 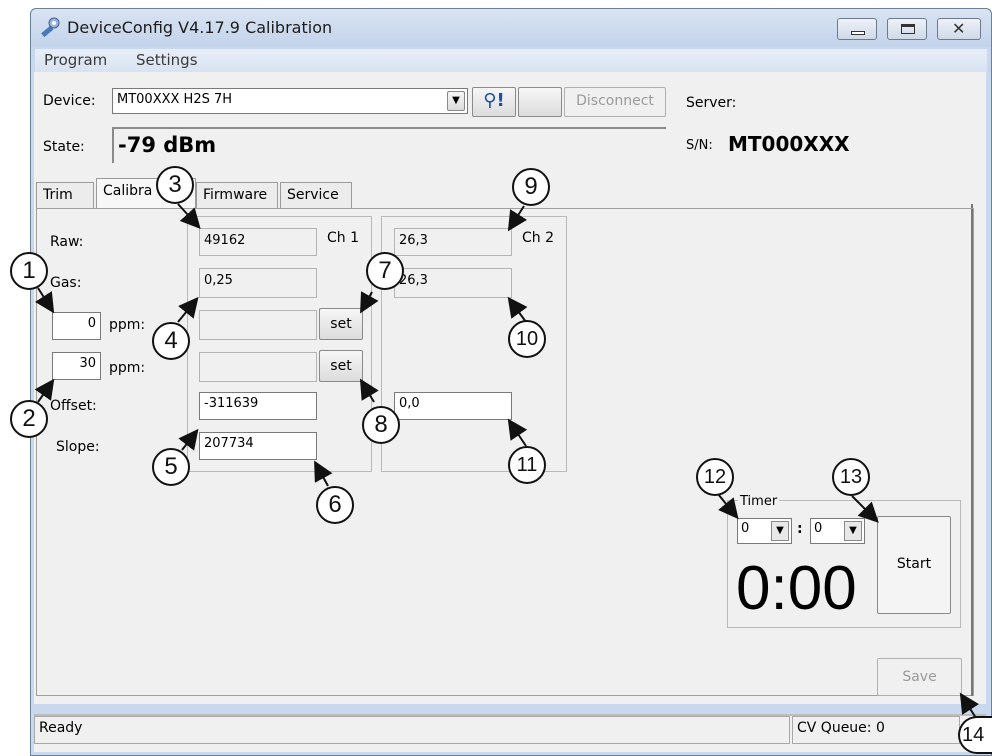 What do you see at coordinates (127, 325) in the screenshot?
I see `ppm-label-1: ppm:` at bounding box center [127, 325].